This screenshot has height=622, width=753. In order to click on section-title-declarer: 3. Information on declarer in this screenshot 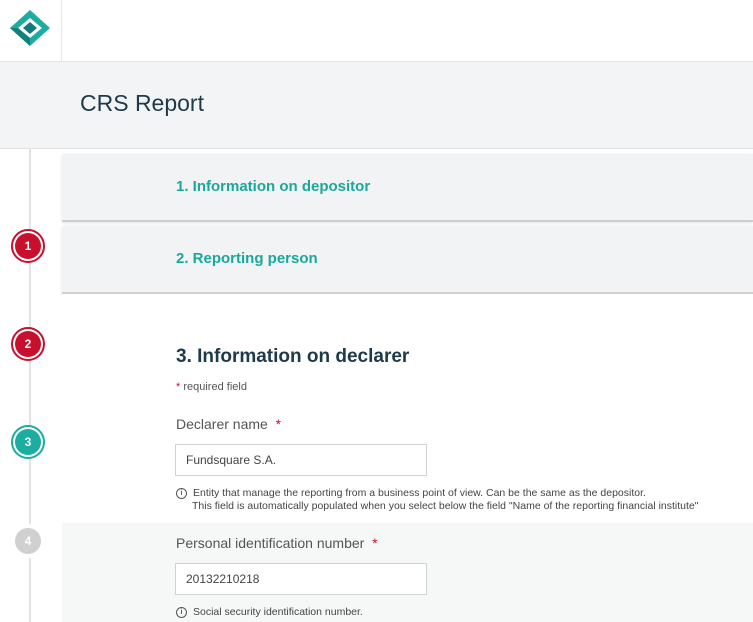, I will do `click(293, 356)`.